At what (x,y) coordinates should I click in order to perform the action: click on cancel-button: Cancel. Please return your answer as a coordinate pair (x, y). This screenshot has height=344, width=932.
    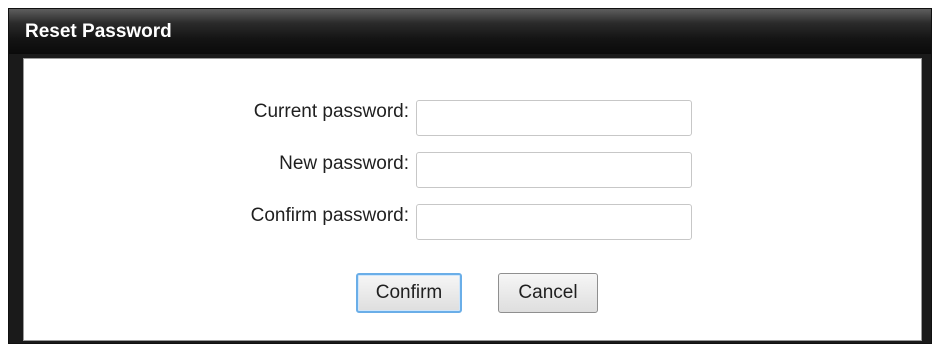
    Looking at the image, I should click on (548, 293).